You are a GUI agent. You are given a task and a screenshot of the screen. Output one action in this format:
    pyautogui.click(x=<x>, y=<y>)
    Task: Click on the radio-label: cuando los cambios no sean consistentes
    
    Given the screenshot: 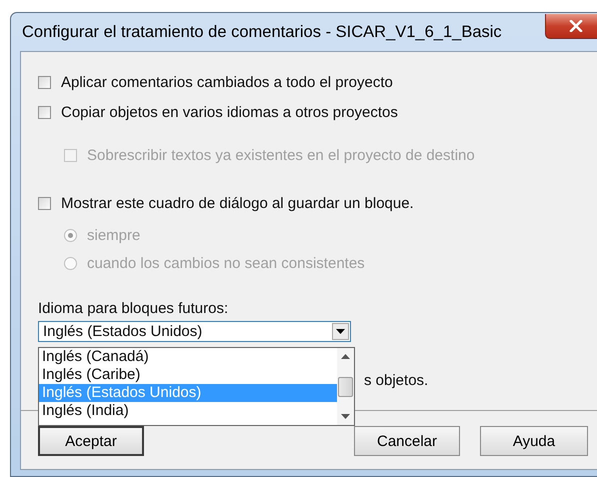 What is the action you would take?
    pyautogui.click(x=226, y=263)
    